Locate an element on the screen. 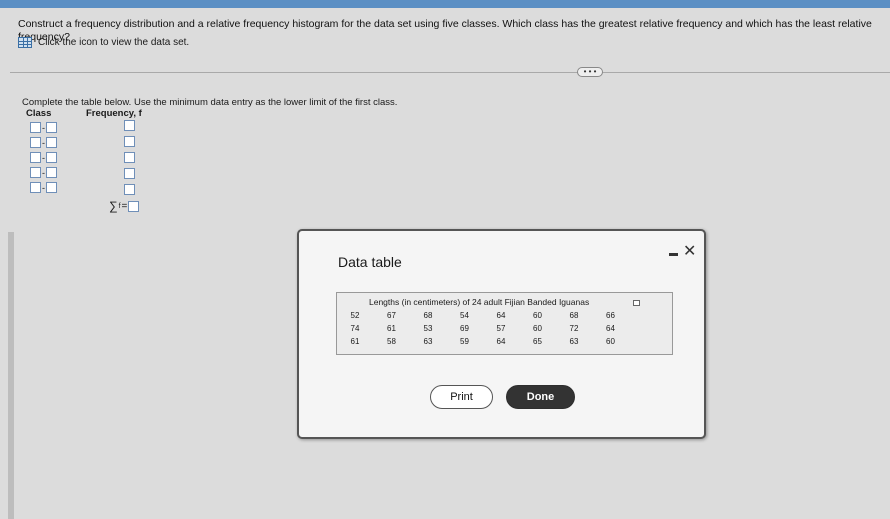  print-button: Print is located at coordinates (461, 397).